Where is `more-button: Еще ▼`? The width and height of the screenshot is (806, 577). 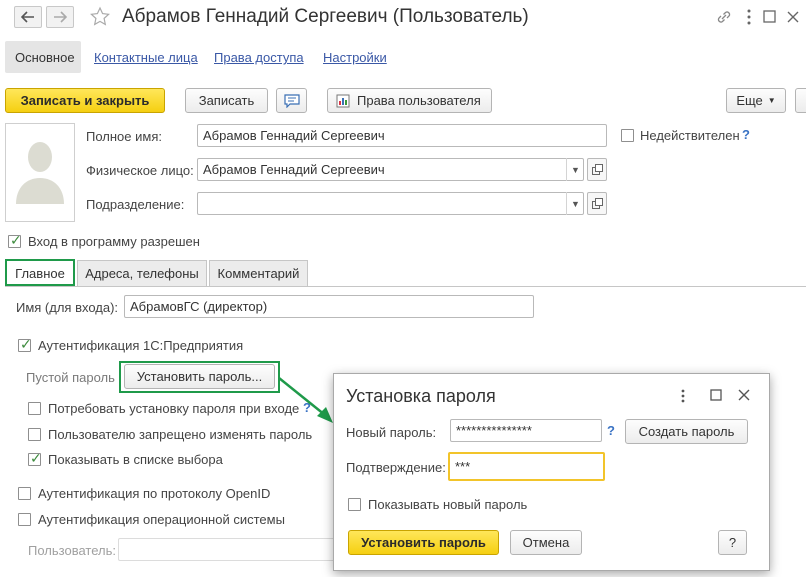 more-button: Еще ▼ is located at coordinates (756, 100).